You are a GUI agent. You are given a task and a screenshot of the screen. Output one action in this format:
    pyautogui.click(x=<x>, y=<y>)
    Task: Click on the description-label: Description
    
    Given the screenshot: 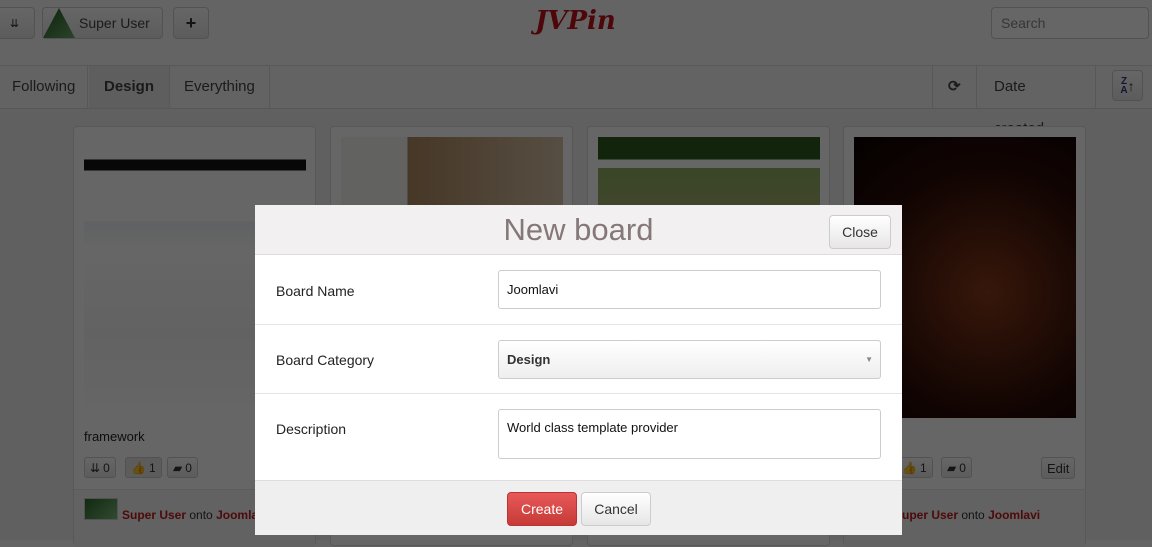 What is the action you would take?
    pyautogui.click(x=311, y=429)
    